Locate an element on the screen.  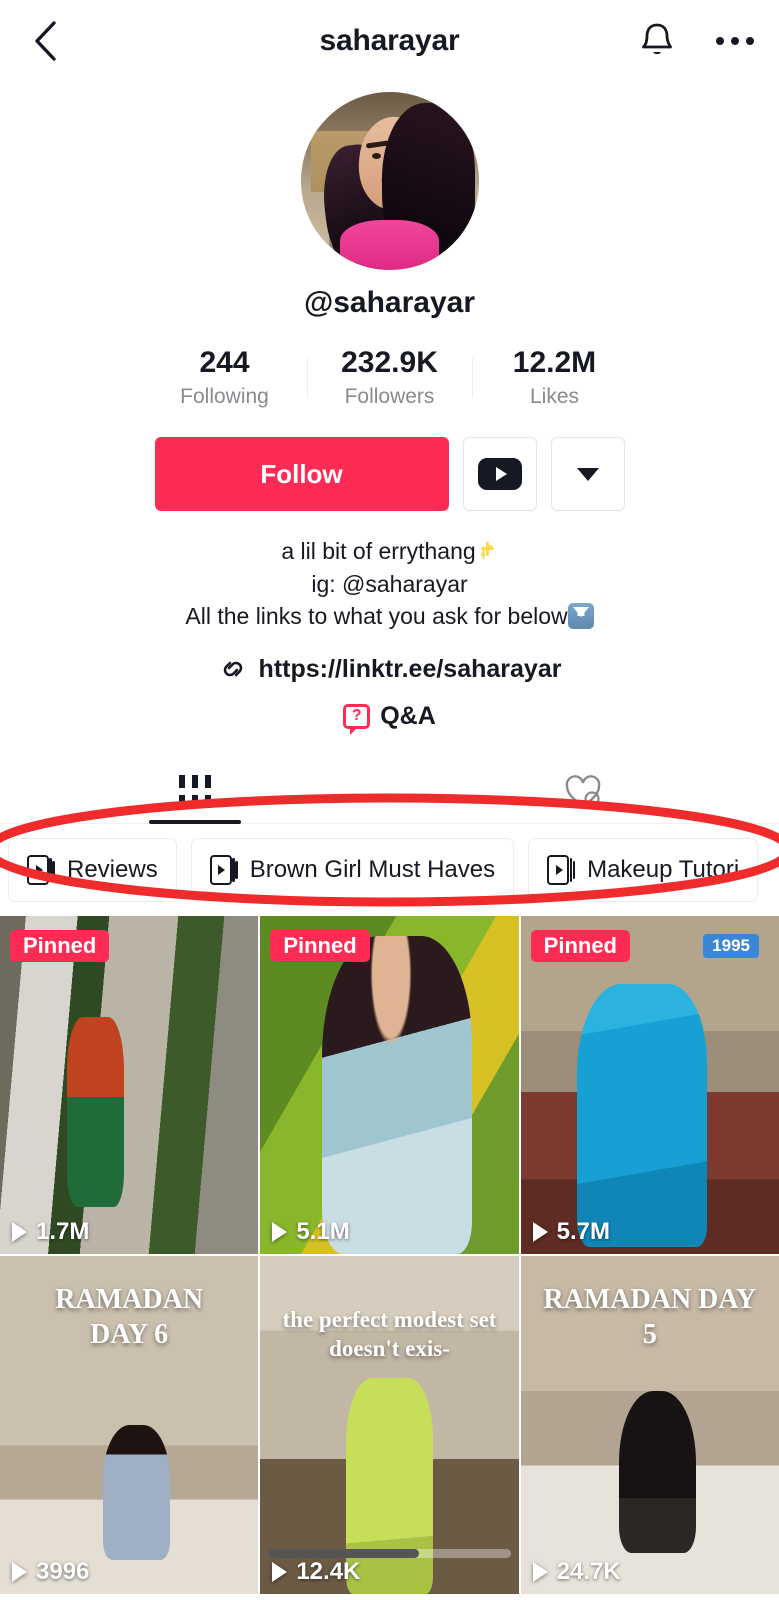
heart-slash-icon is located at coordinates (584, 792).